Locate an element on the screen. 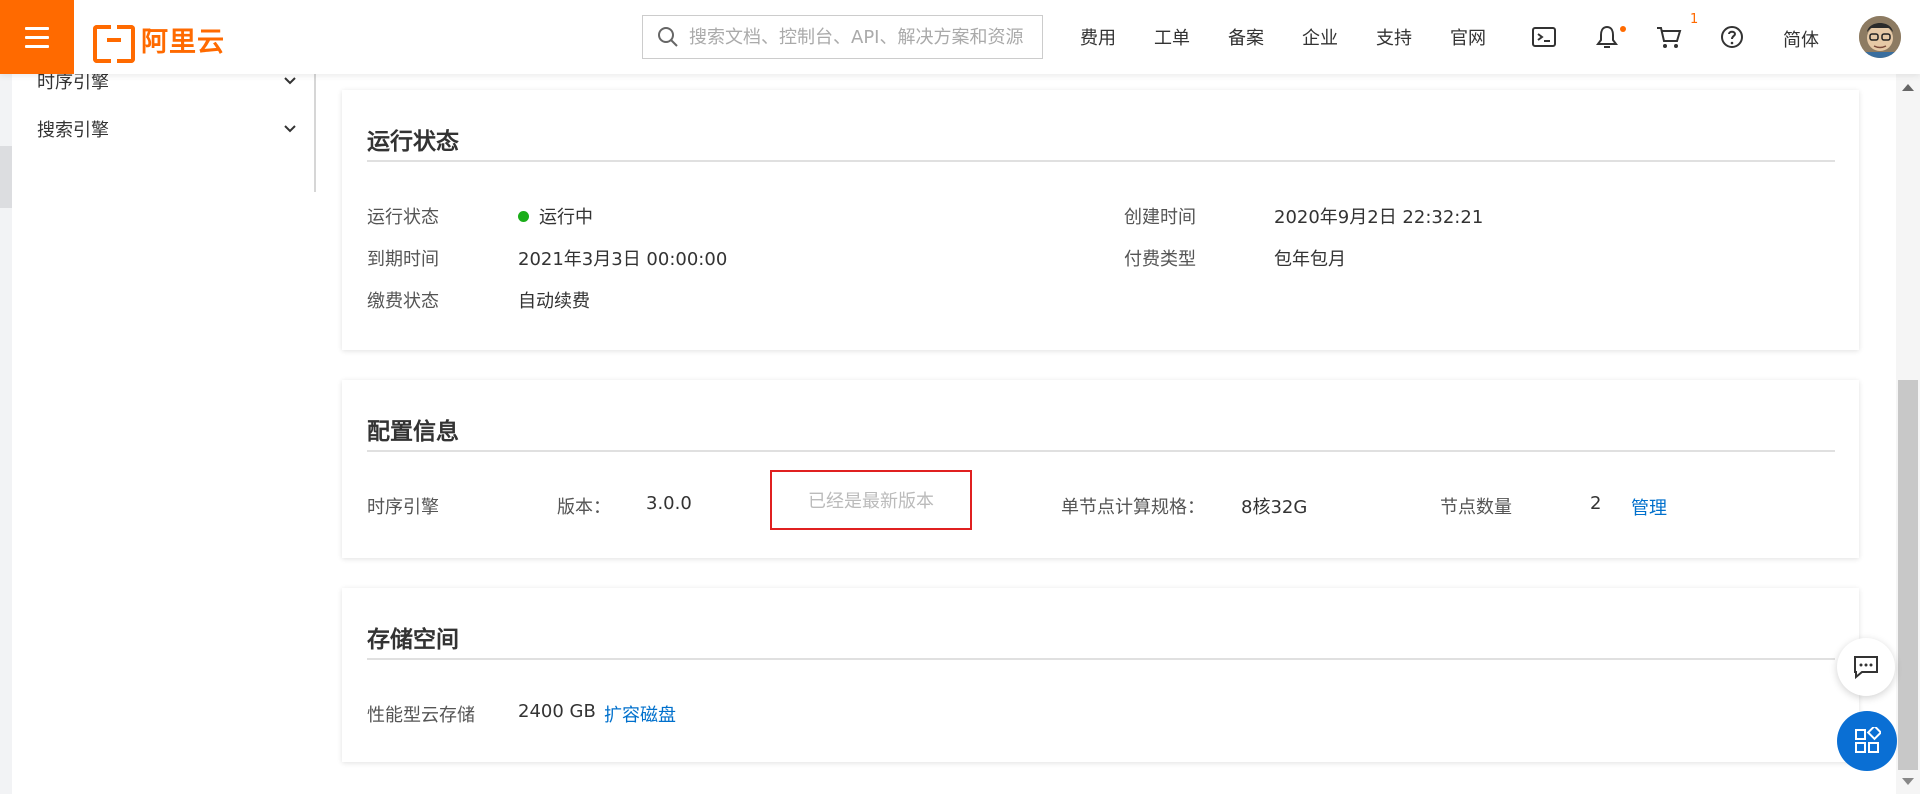 This screenshot has height=794, width=1920. node-spec-value: 8核32G is located at coordinates (1274, 507).